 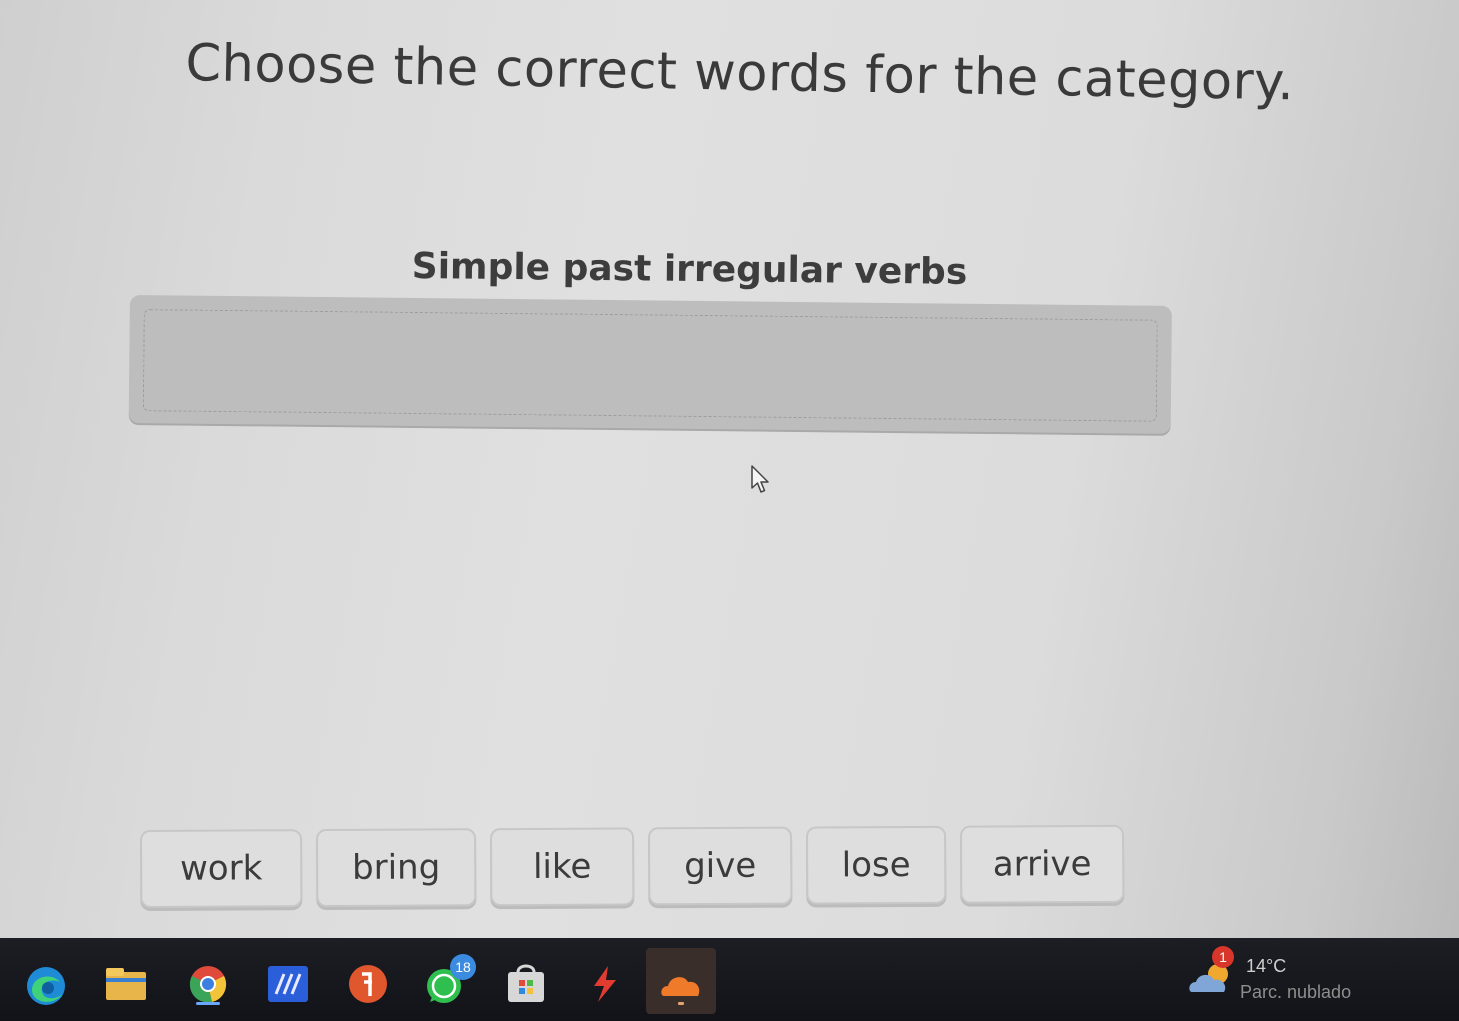 What do you see at coordinates (1266, 966) in the screenshot?
I see `weather-temperature: 14°C` at bounding box center [1266, 966].